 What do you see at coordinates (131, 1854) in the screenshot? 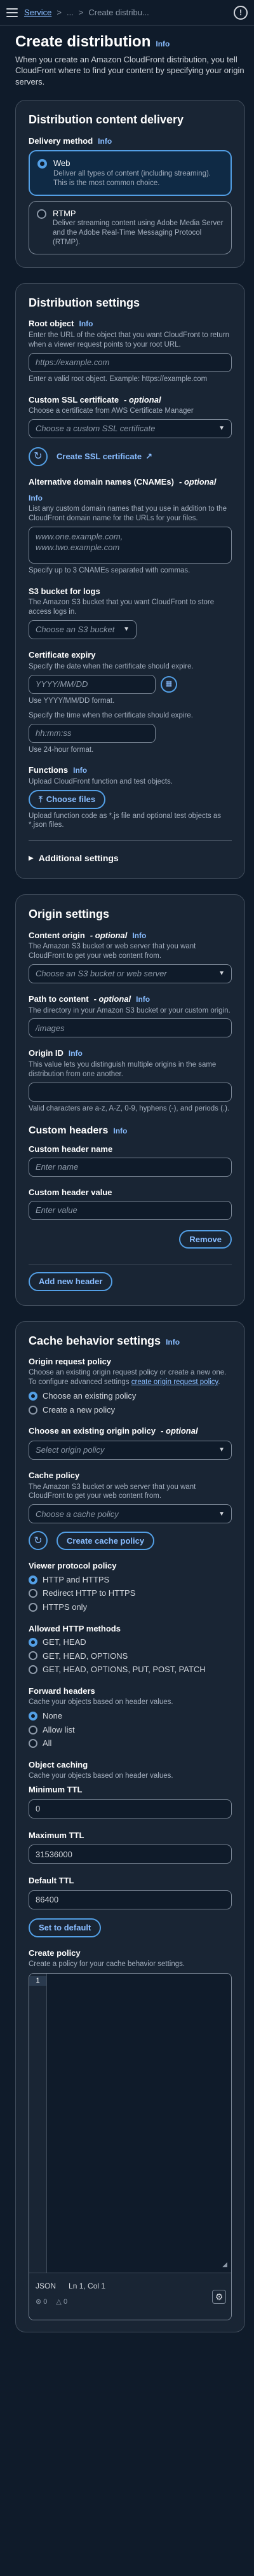
I see `maximum-ttl-input: 31536000` at bounding box center [131, 1854].